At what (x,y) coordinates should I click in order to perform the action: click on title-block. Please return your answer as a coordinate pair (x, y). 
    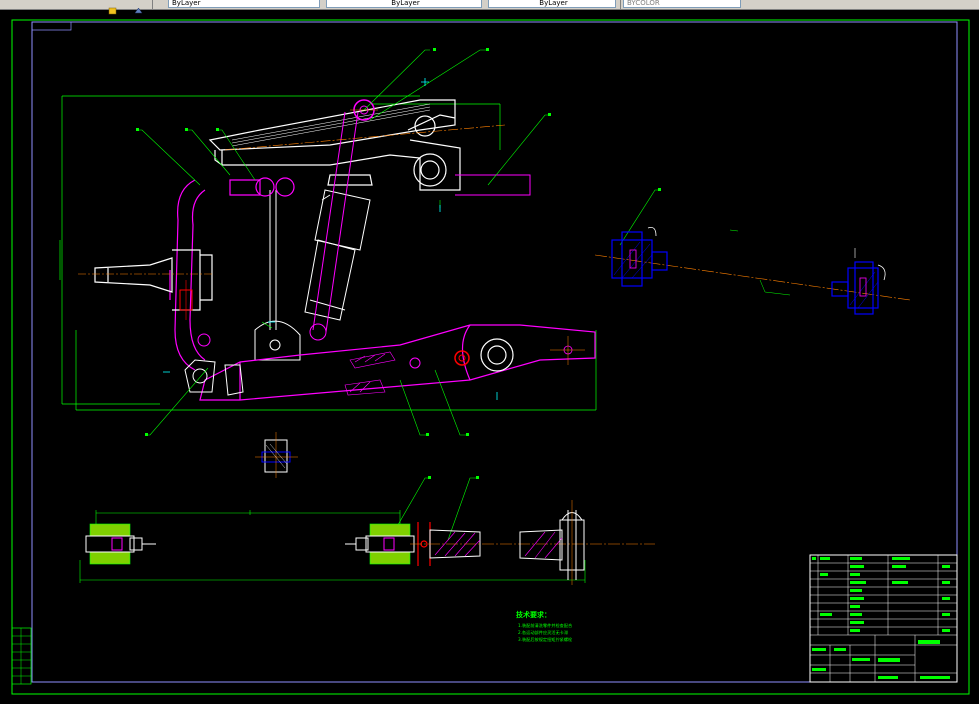
    Looking at the image, I should click on (883, 618).